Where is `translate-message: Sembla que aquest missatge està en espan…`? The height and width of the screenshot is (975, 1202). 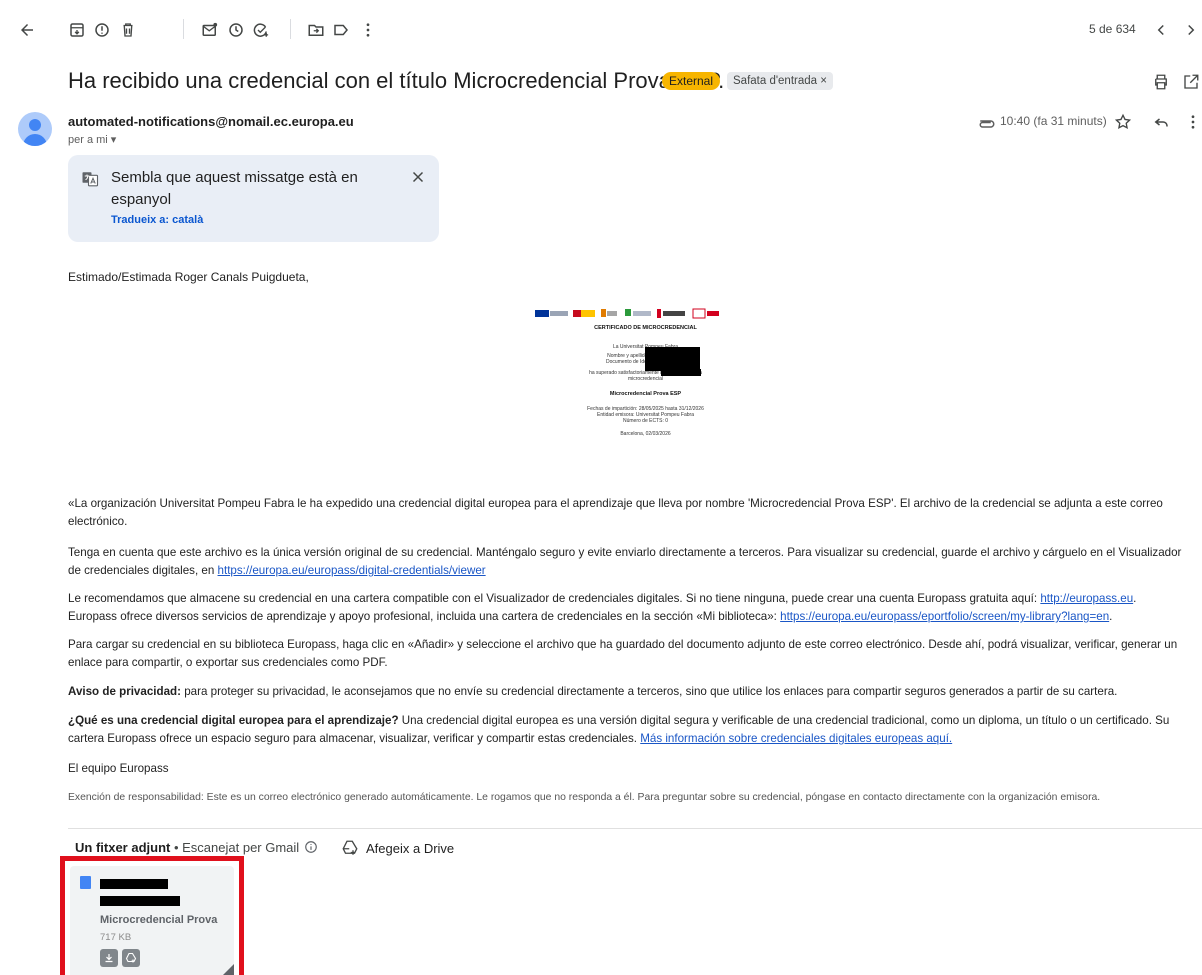 translate-message: Sembla que aquest missatge està en espan… is located at coordinates (234, 188).